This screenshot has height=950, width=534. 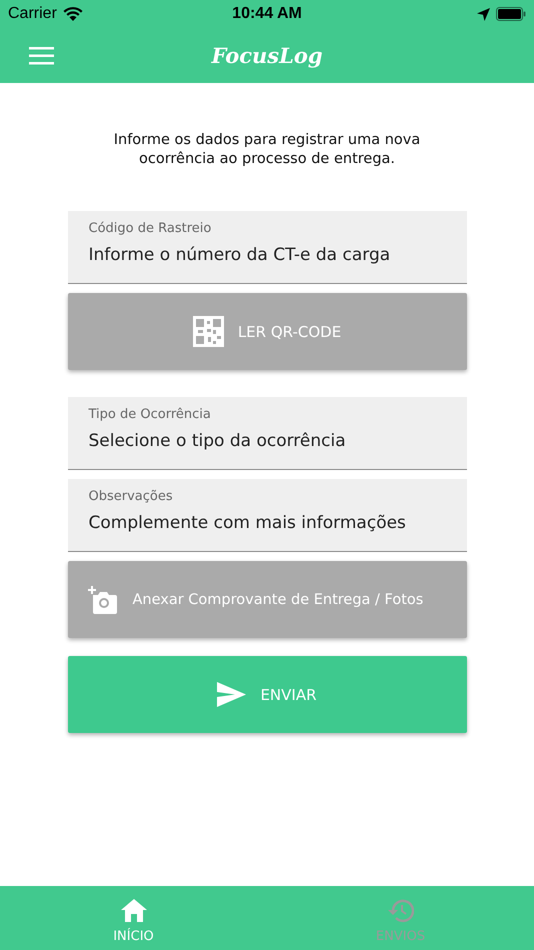 I want to click on input-field: Informe o número da CT-e da carga, so click(x=267, y=255).